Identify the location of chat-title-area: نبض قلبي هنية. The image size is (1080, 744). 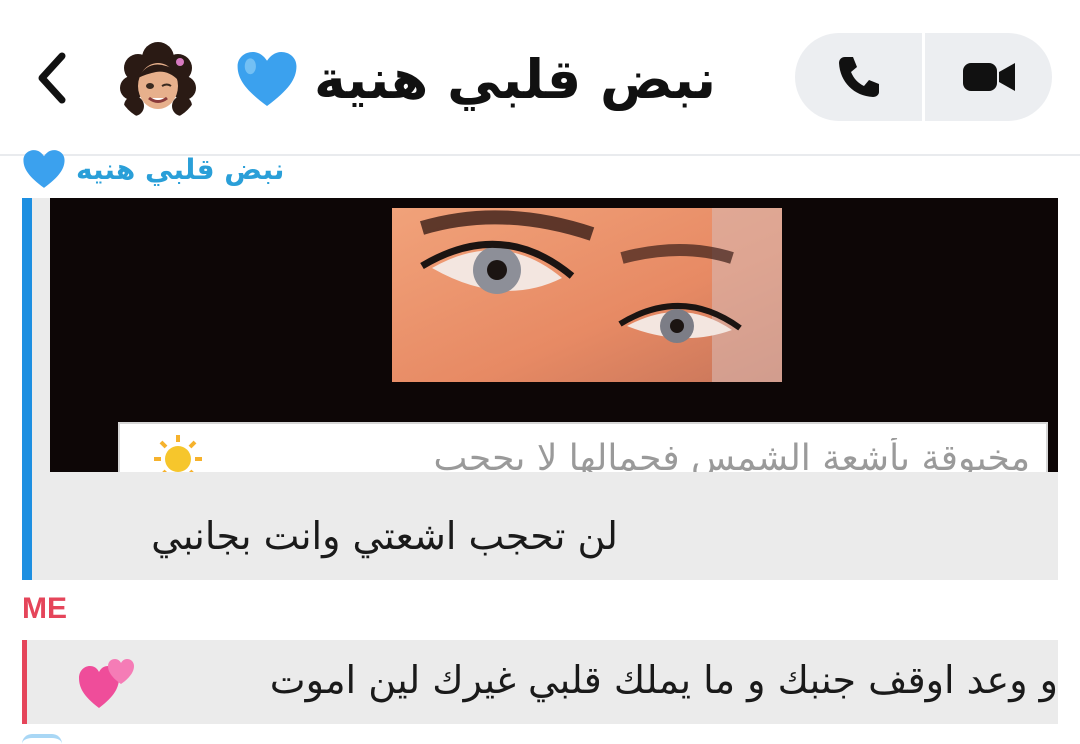
(476, 79).